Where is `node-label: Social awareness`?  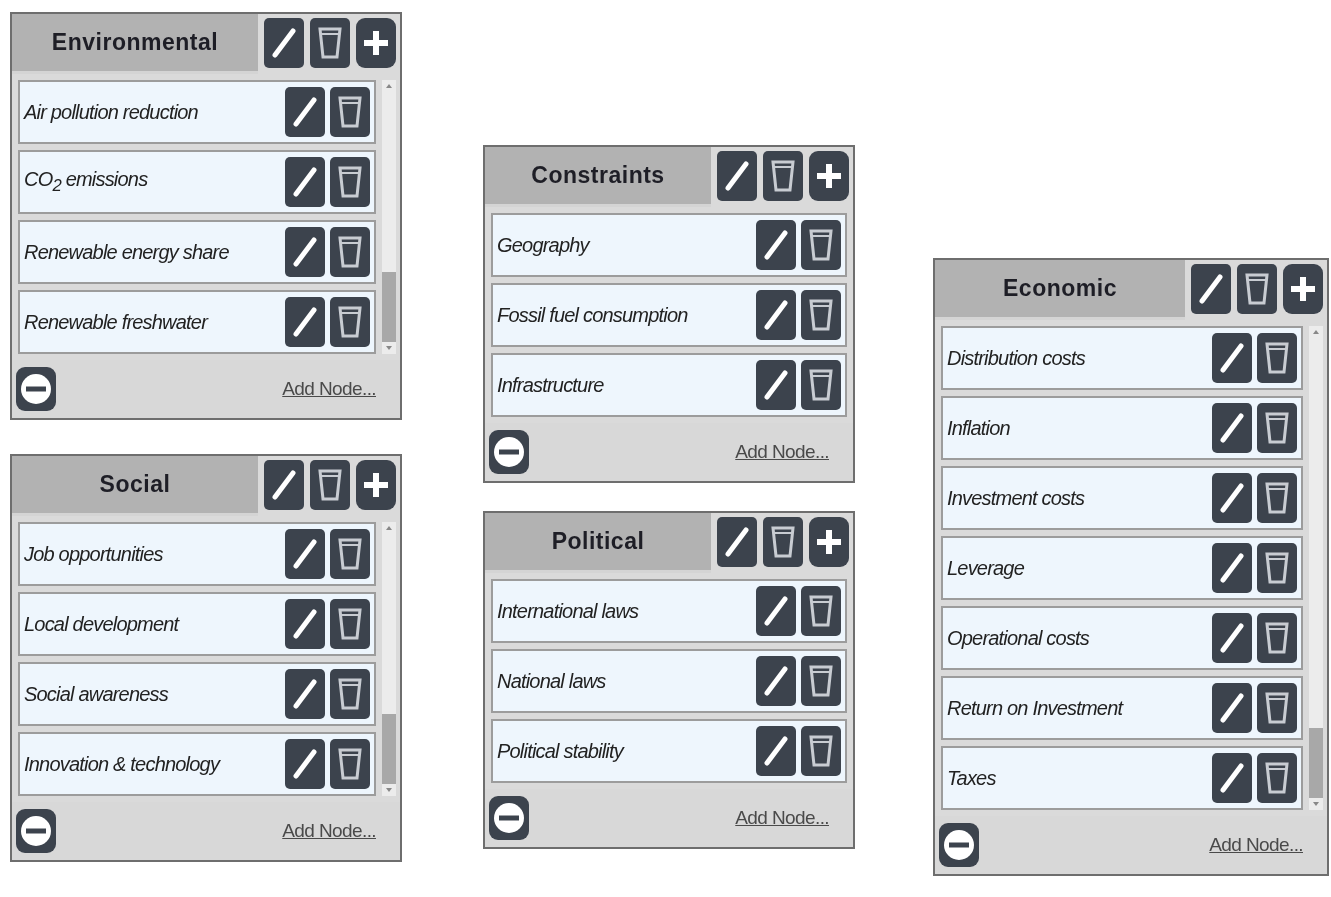
node-label: Social awareness is located at coordinates (96, 694).